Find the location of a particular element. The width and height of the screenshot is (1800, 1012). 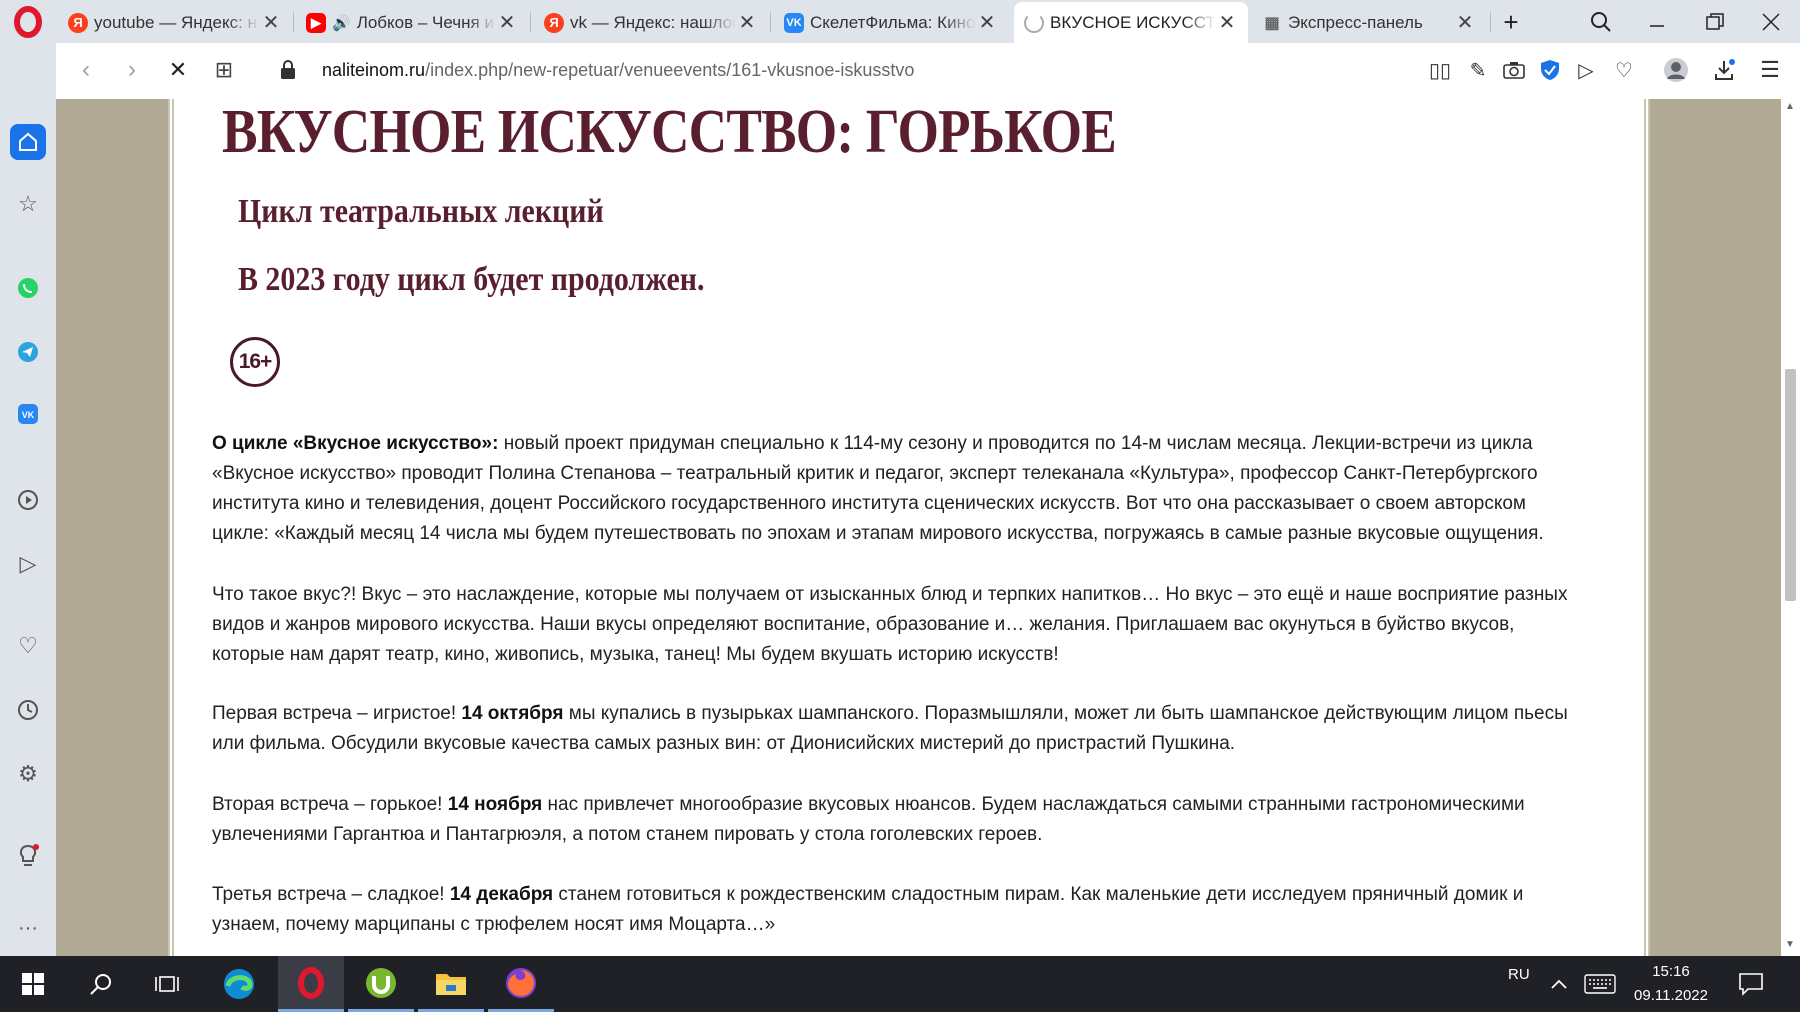

touch-keyboard-icon is located at coordinates (1600, 984).